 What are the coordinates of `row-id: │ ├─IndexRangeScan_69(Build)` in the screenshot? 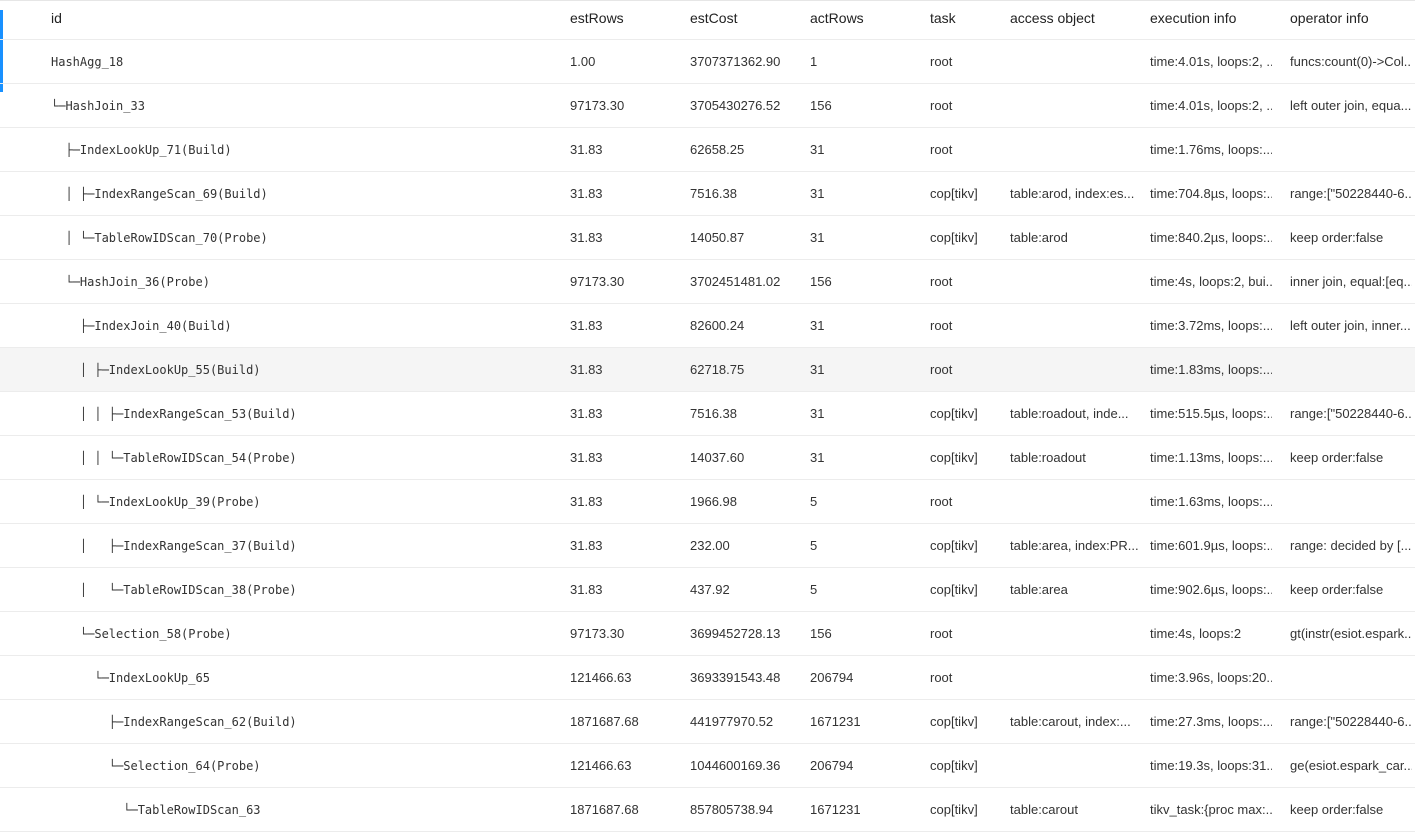 It's located at (159, 193).